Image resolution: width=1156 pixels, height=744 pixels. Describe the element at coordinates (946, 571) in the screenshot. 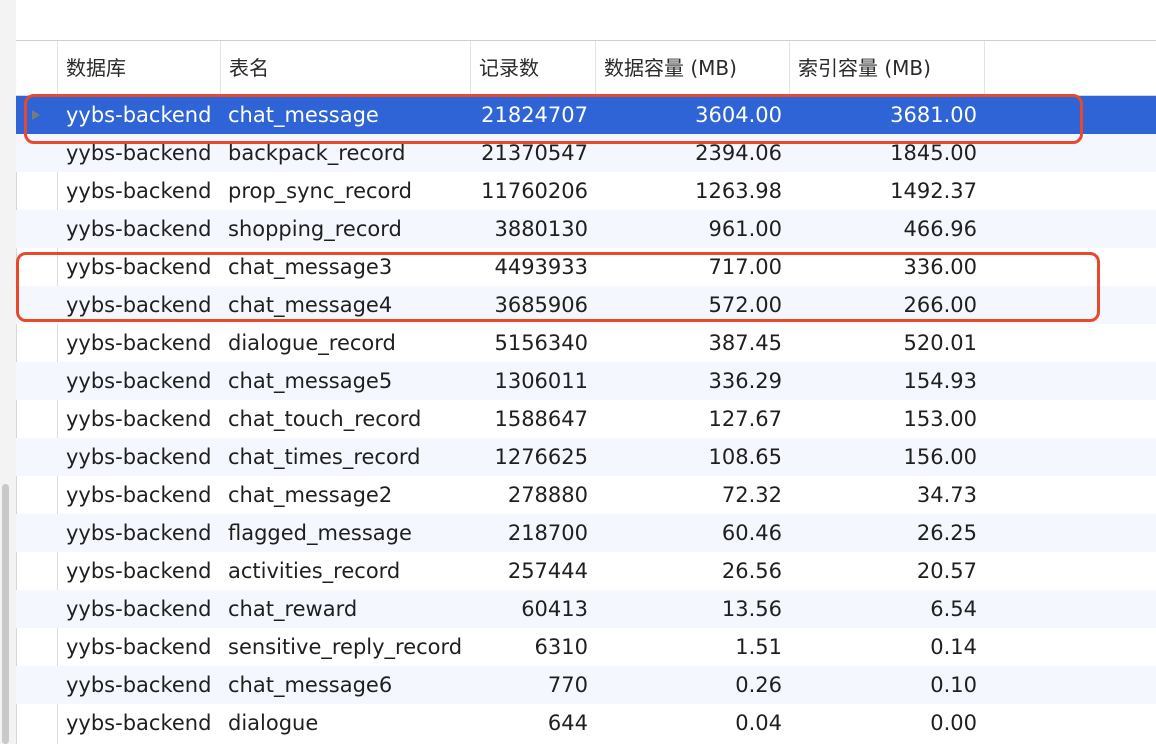

I see `cell-index-size: 20.57` at that location.